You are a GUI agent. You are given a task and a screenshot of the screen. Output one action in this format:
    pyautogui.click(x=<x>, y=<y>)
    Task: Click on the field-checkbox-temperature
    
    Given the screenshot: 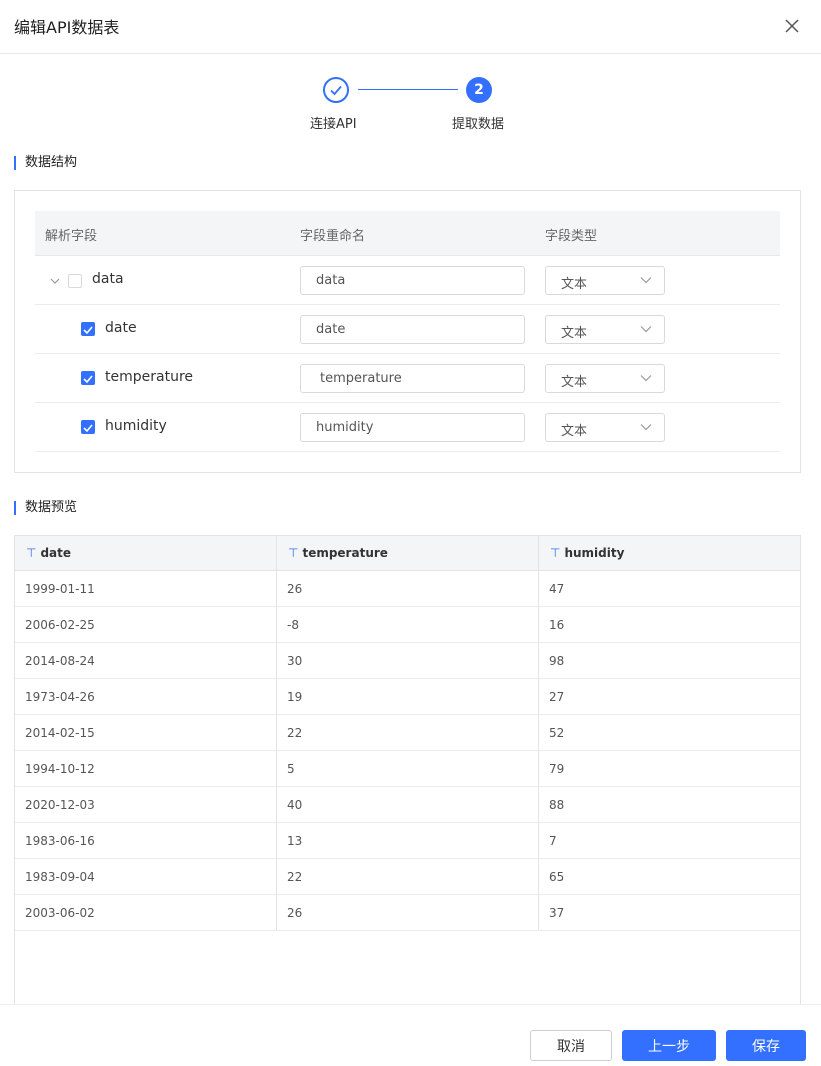 What is the action you would take?
    pyautogui.click(x=88, y=378)
    